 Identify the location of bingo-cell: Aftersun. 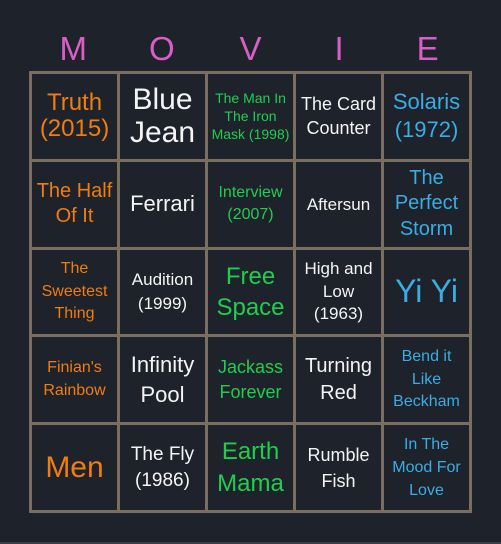
(338, 204).